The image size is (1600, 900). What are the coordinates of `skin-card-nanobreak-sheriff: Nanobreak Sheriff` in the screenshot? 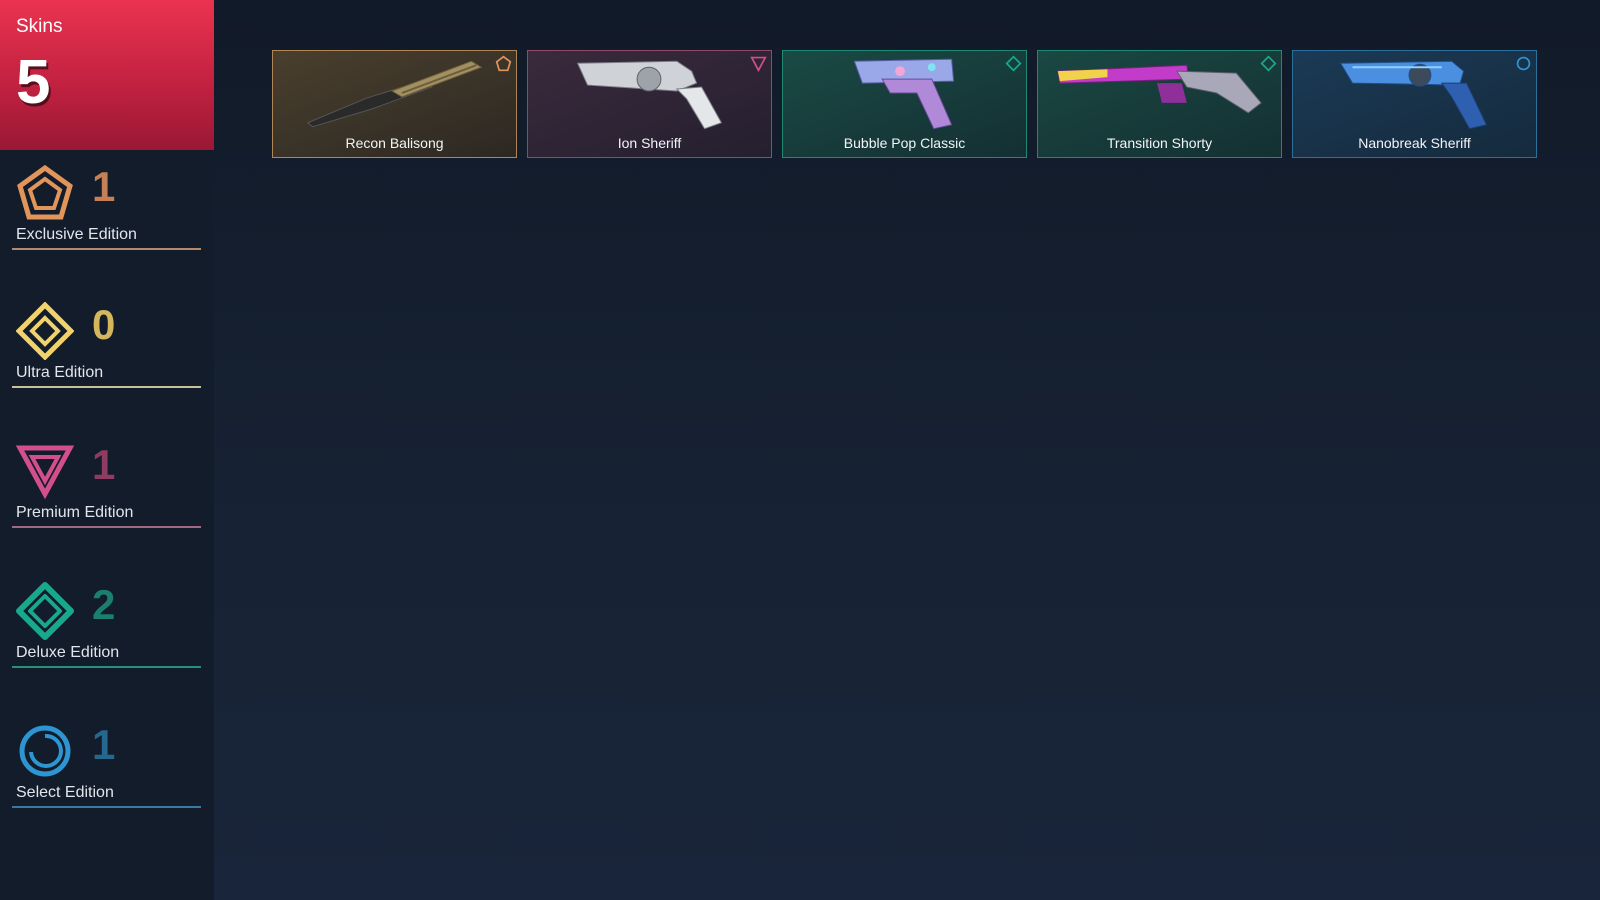 It's located at (1414, 104).